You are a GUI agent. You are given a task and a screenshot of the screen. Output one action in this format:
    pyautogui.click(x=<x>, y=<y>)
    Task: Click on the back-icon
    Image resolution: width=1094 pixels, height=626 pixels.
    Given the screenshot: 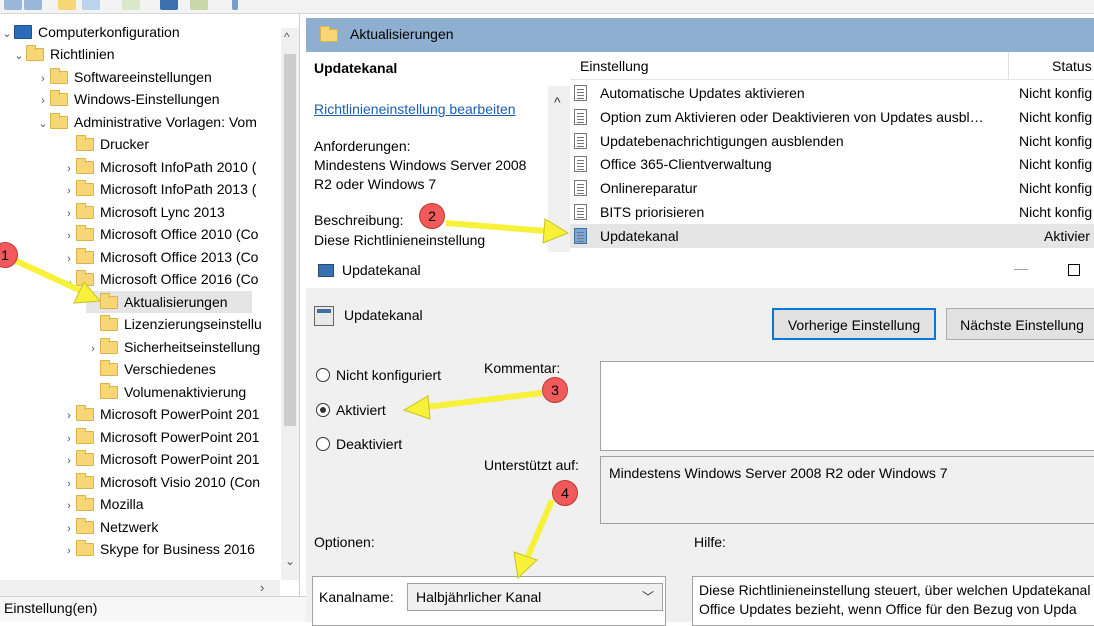 What is the action you would take?
    pyautogui.click(x=13, y=5)
    